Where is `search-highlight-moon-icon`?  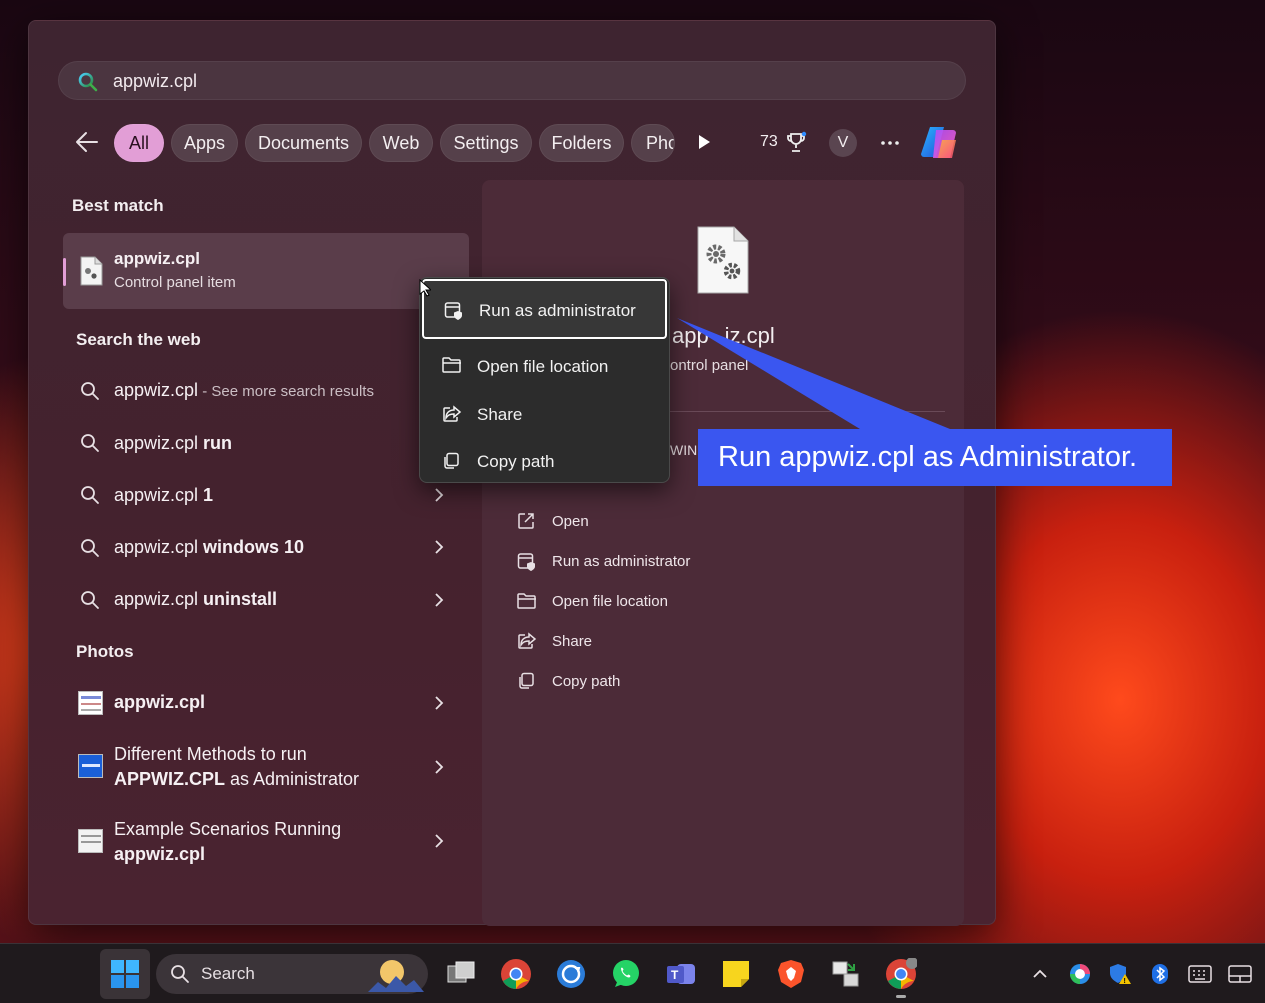
search-highlight-moon-icon is located at coordinates (396, 975).